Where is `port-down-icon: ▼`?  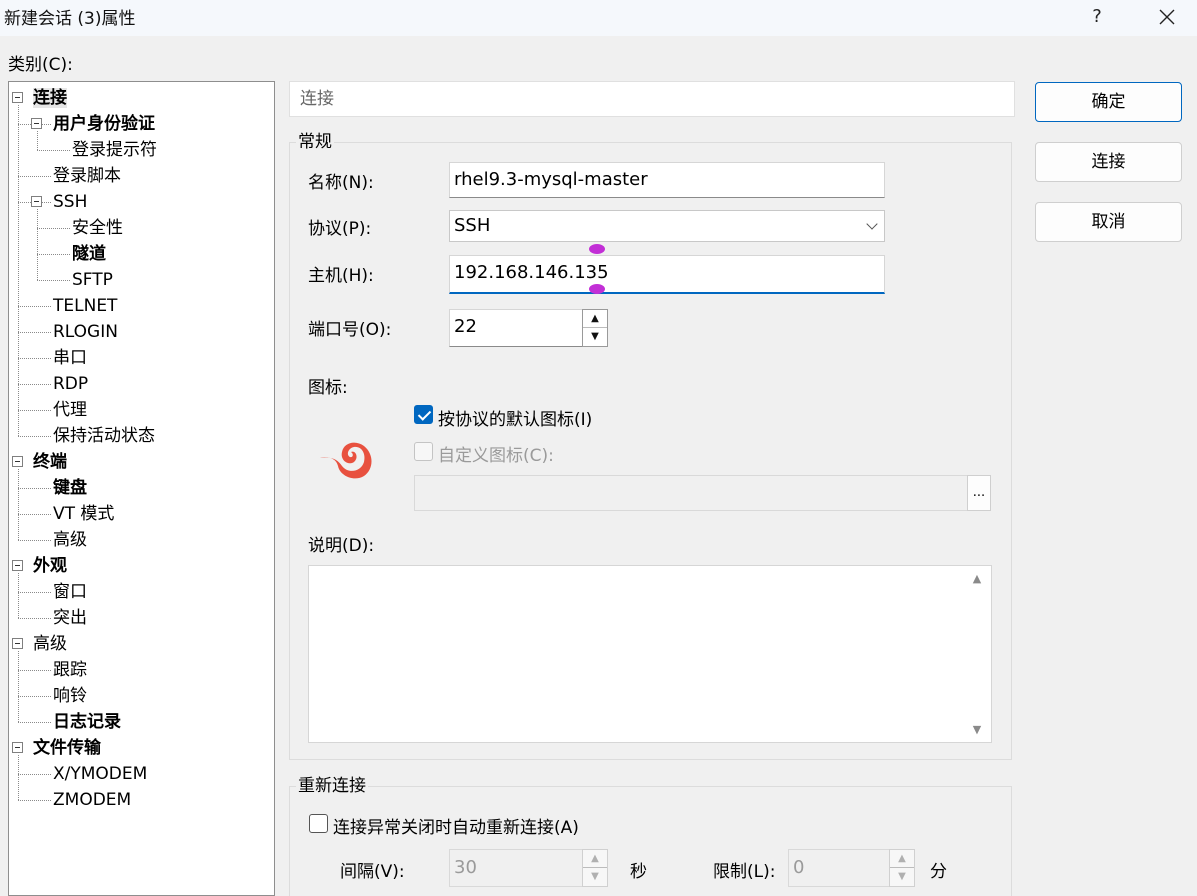
port-down-icon: ▼ is located at coordinates (595, 337).